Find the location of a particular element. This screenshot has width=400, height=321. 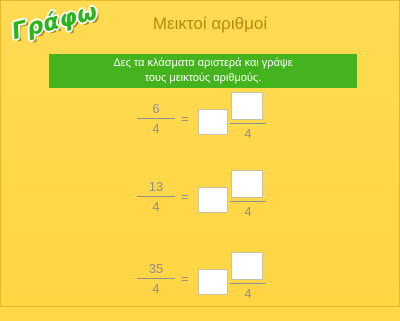

fraction-numerator: 35 is located at coordinates (156, 268).